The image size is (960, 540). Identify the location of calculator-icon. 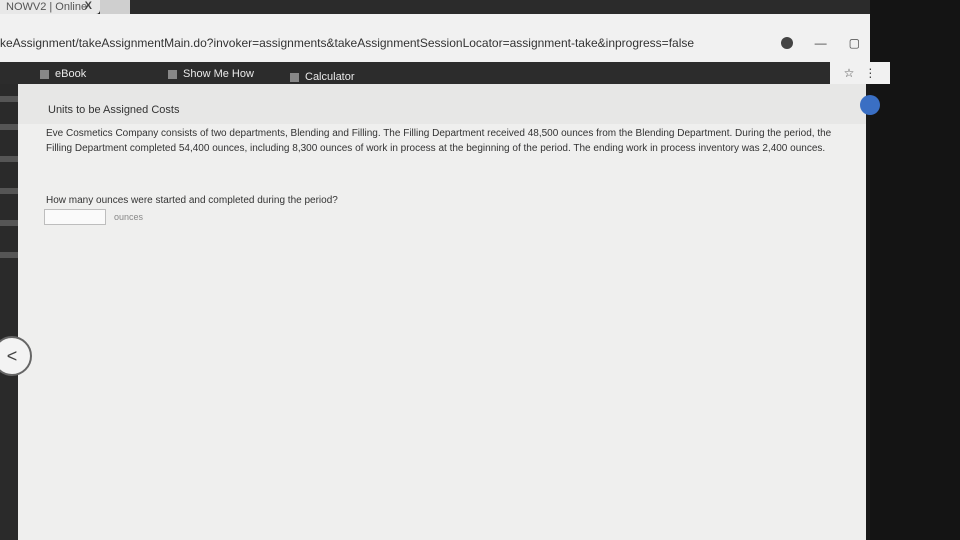
(294, 77).